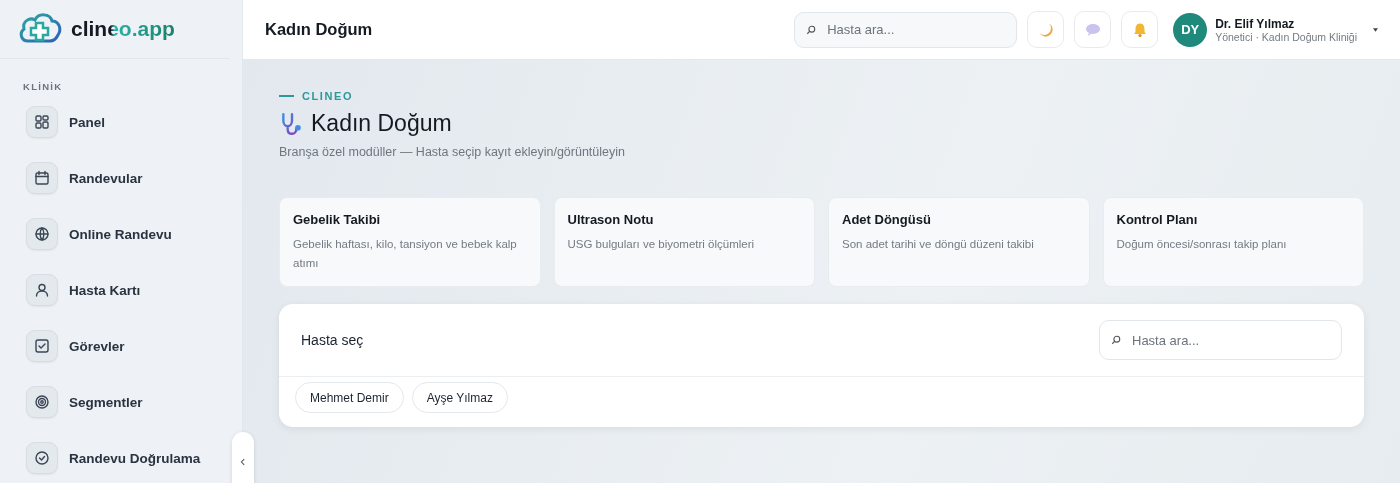 The image size is (1400, 483). I want to click on module-card: Adet Döngüsü Son adet tarihi ve döngü düzeni takibi, so click(959, 242).